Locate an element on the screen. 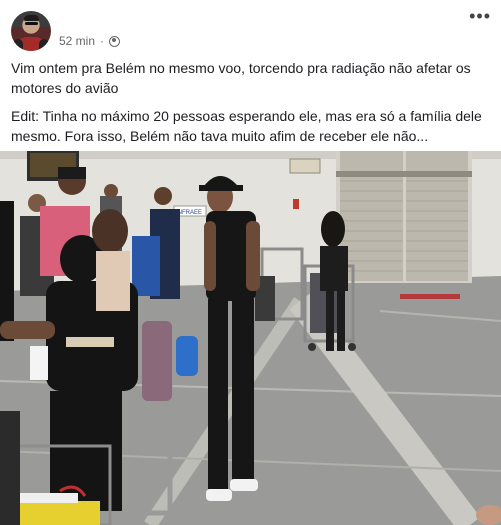 Image resolution: width=501 pixels, height=525 pixels. post-meta: 52 min · is located at coordinates (90, 41).